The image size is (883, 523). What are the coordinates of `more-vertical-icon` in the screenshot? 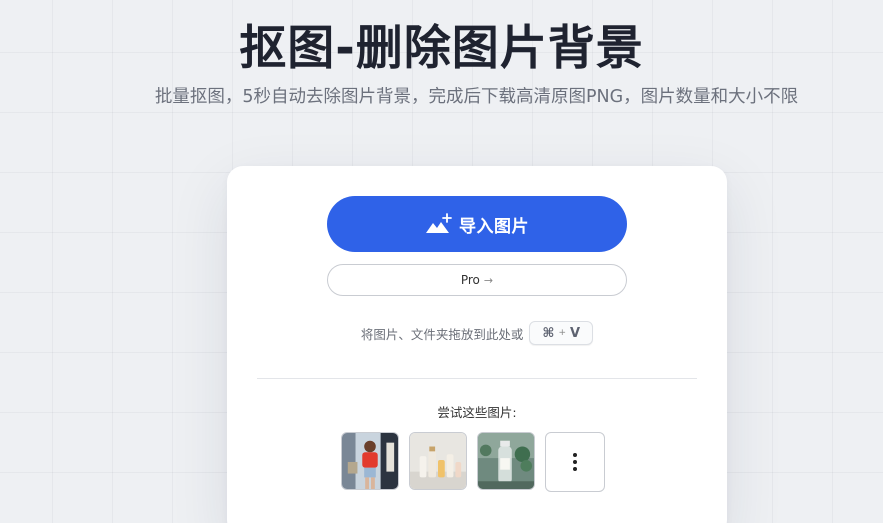 It's located at (575, 462).